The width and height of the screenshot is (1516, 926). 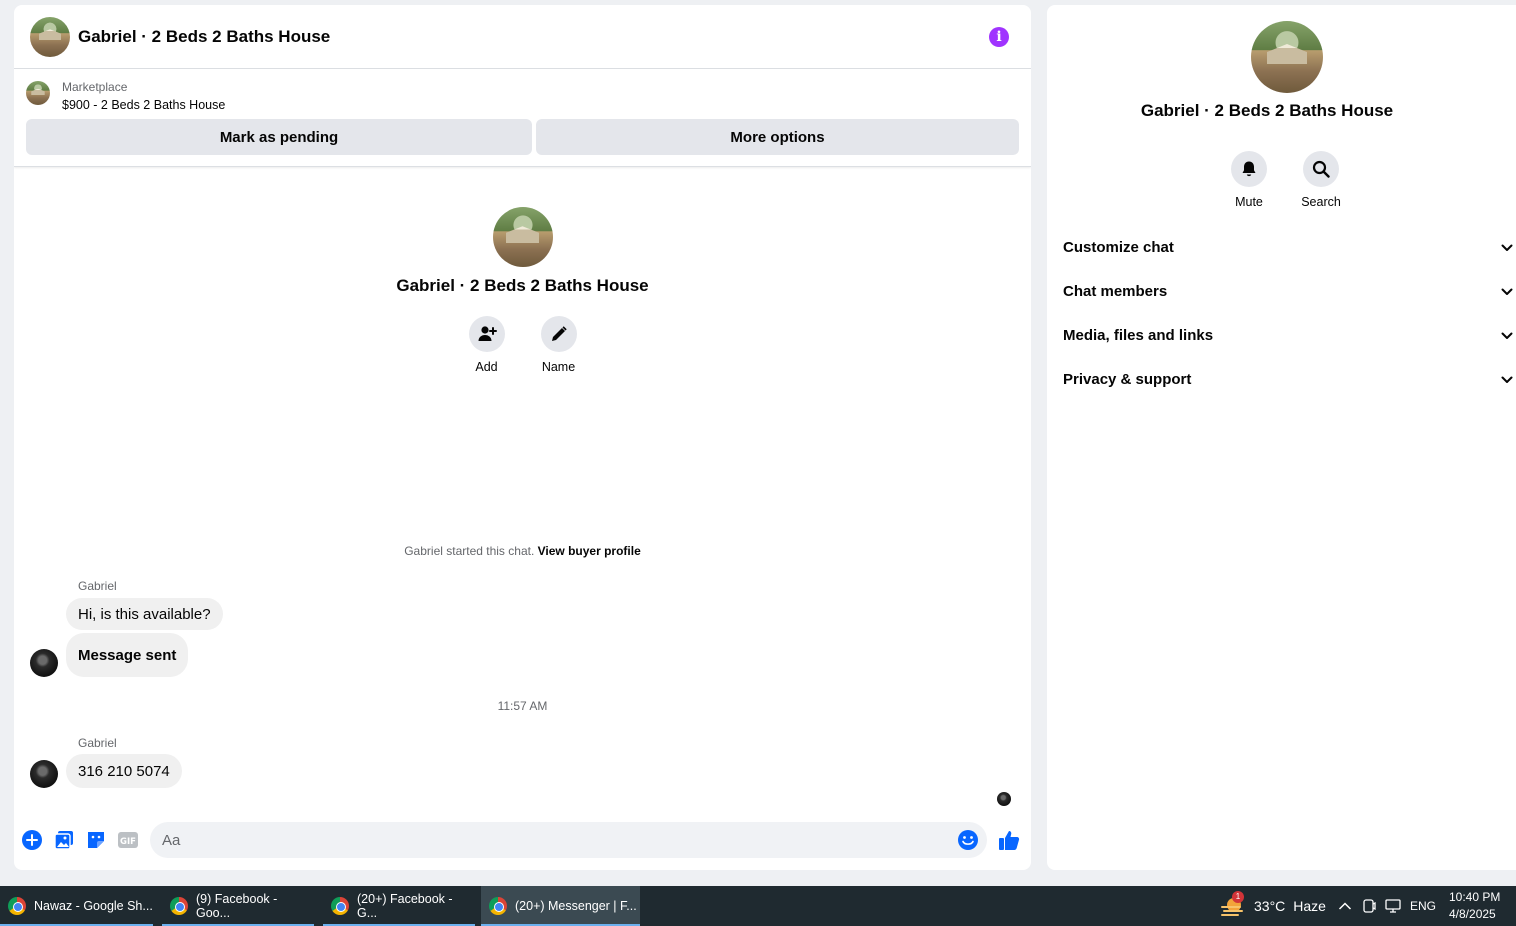 I want to click on more-options-button: More options, so click(x=777, y=137).